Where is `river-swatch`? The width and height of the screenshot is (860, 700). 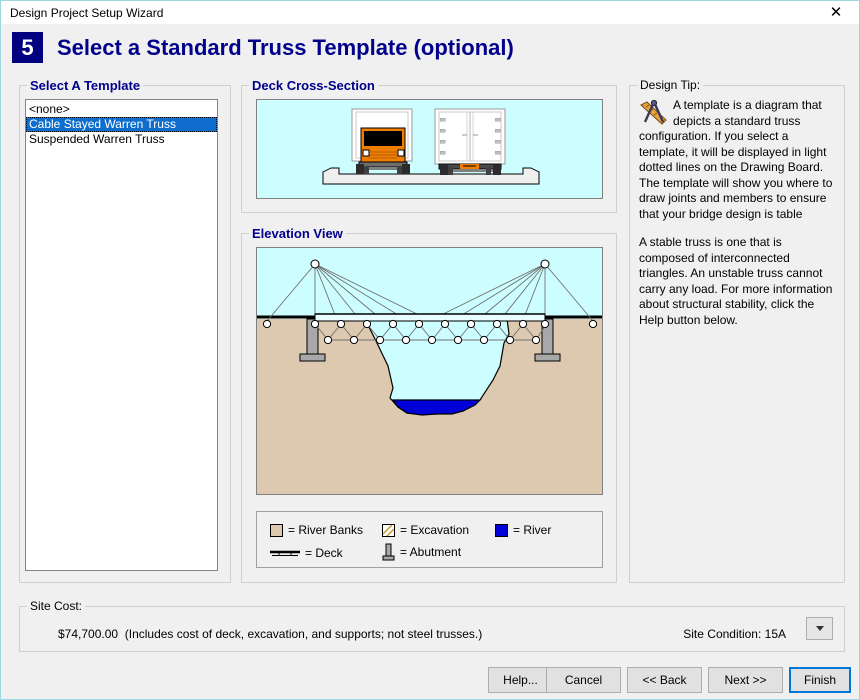
river-swatch is located at coordinates (501, 530).